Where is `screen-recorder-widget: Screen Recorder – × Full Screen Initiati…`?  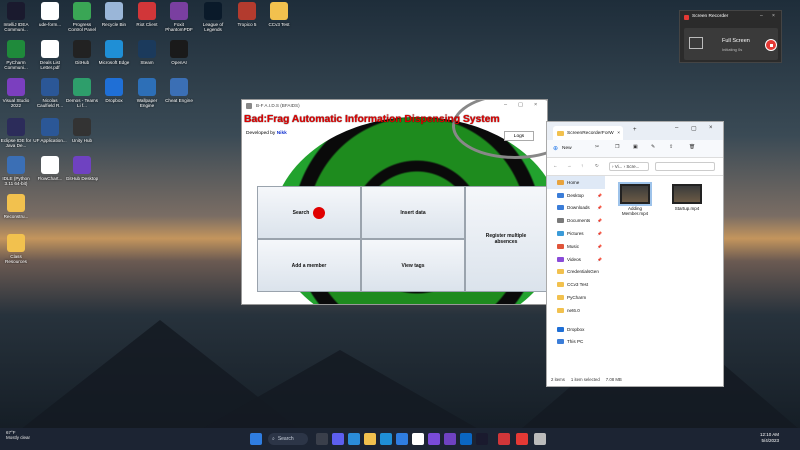 screen-recorder-widget: Screen Recorder – × Full Screen Initiati… is located at coordinates (730, 36).